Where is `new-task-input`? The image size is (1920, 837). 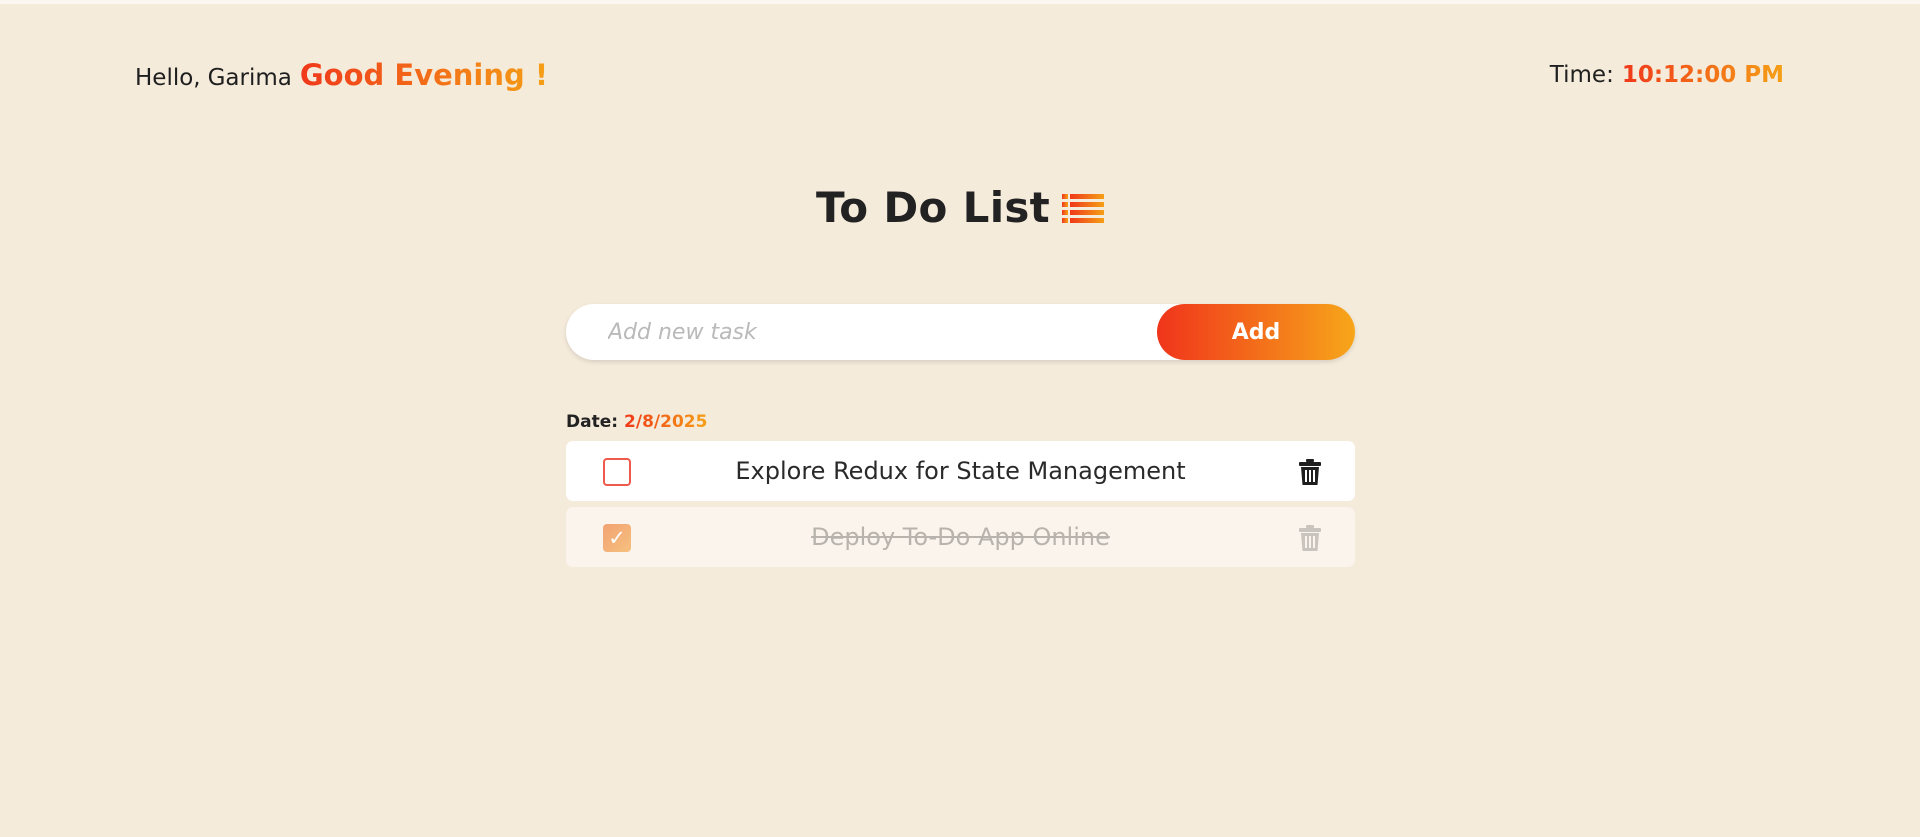 new-task-input is located at coordinates (861, 332).